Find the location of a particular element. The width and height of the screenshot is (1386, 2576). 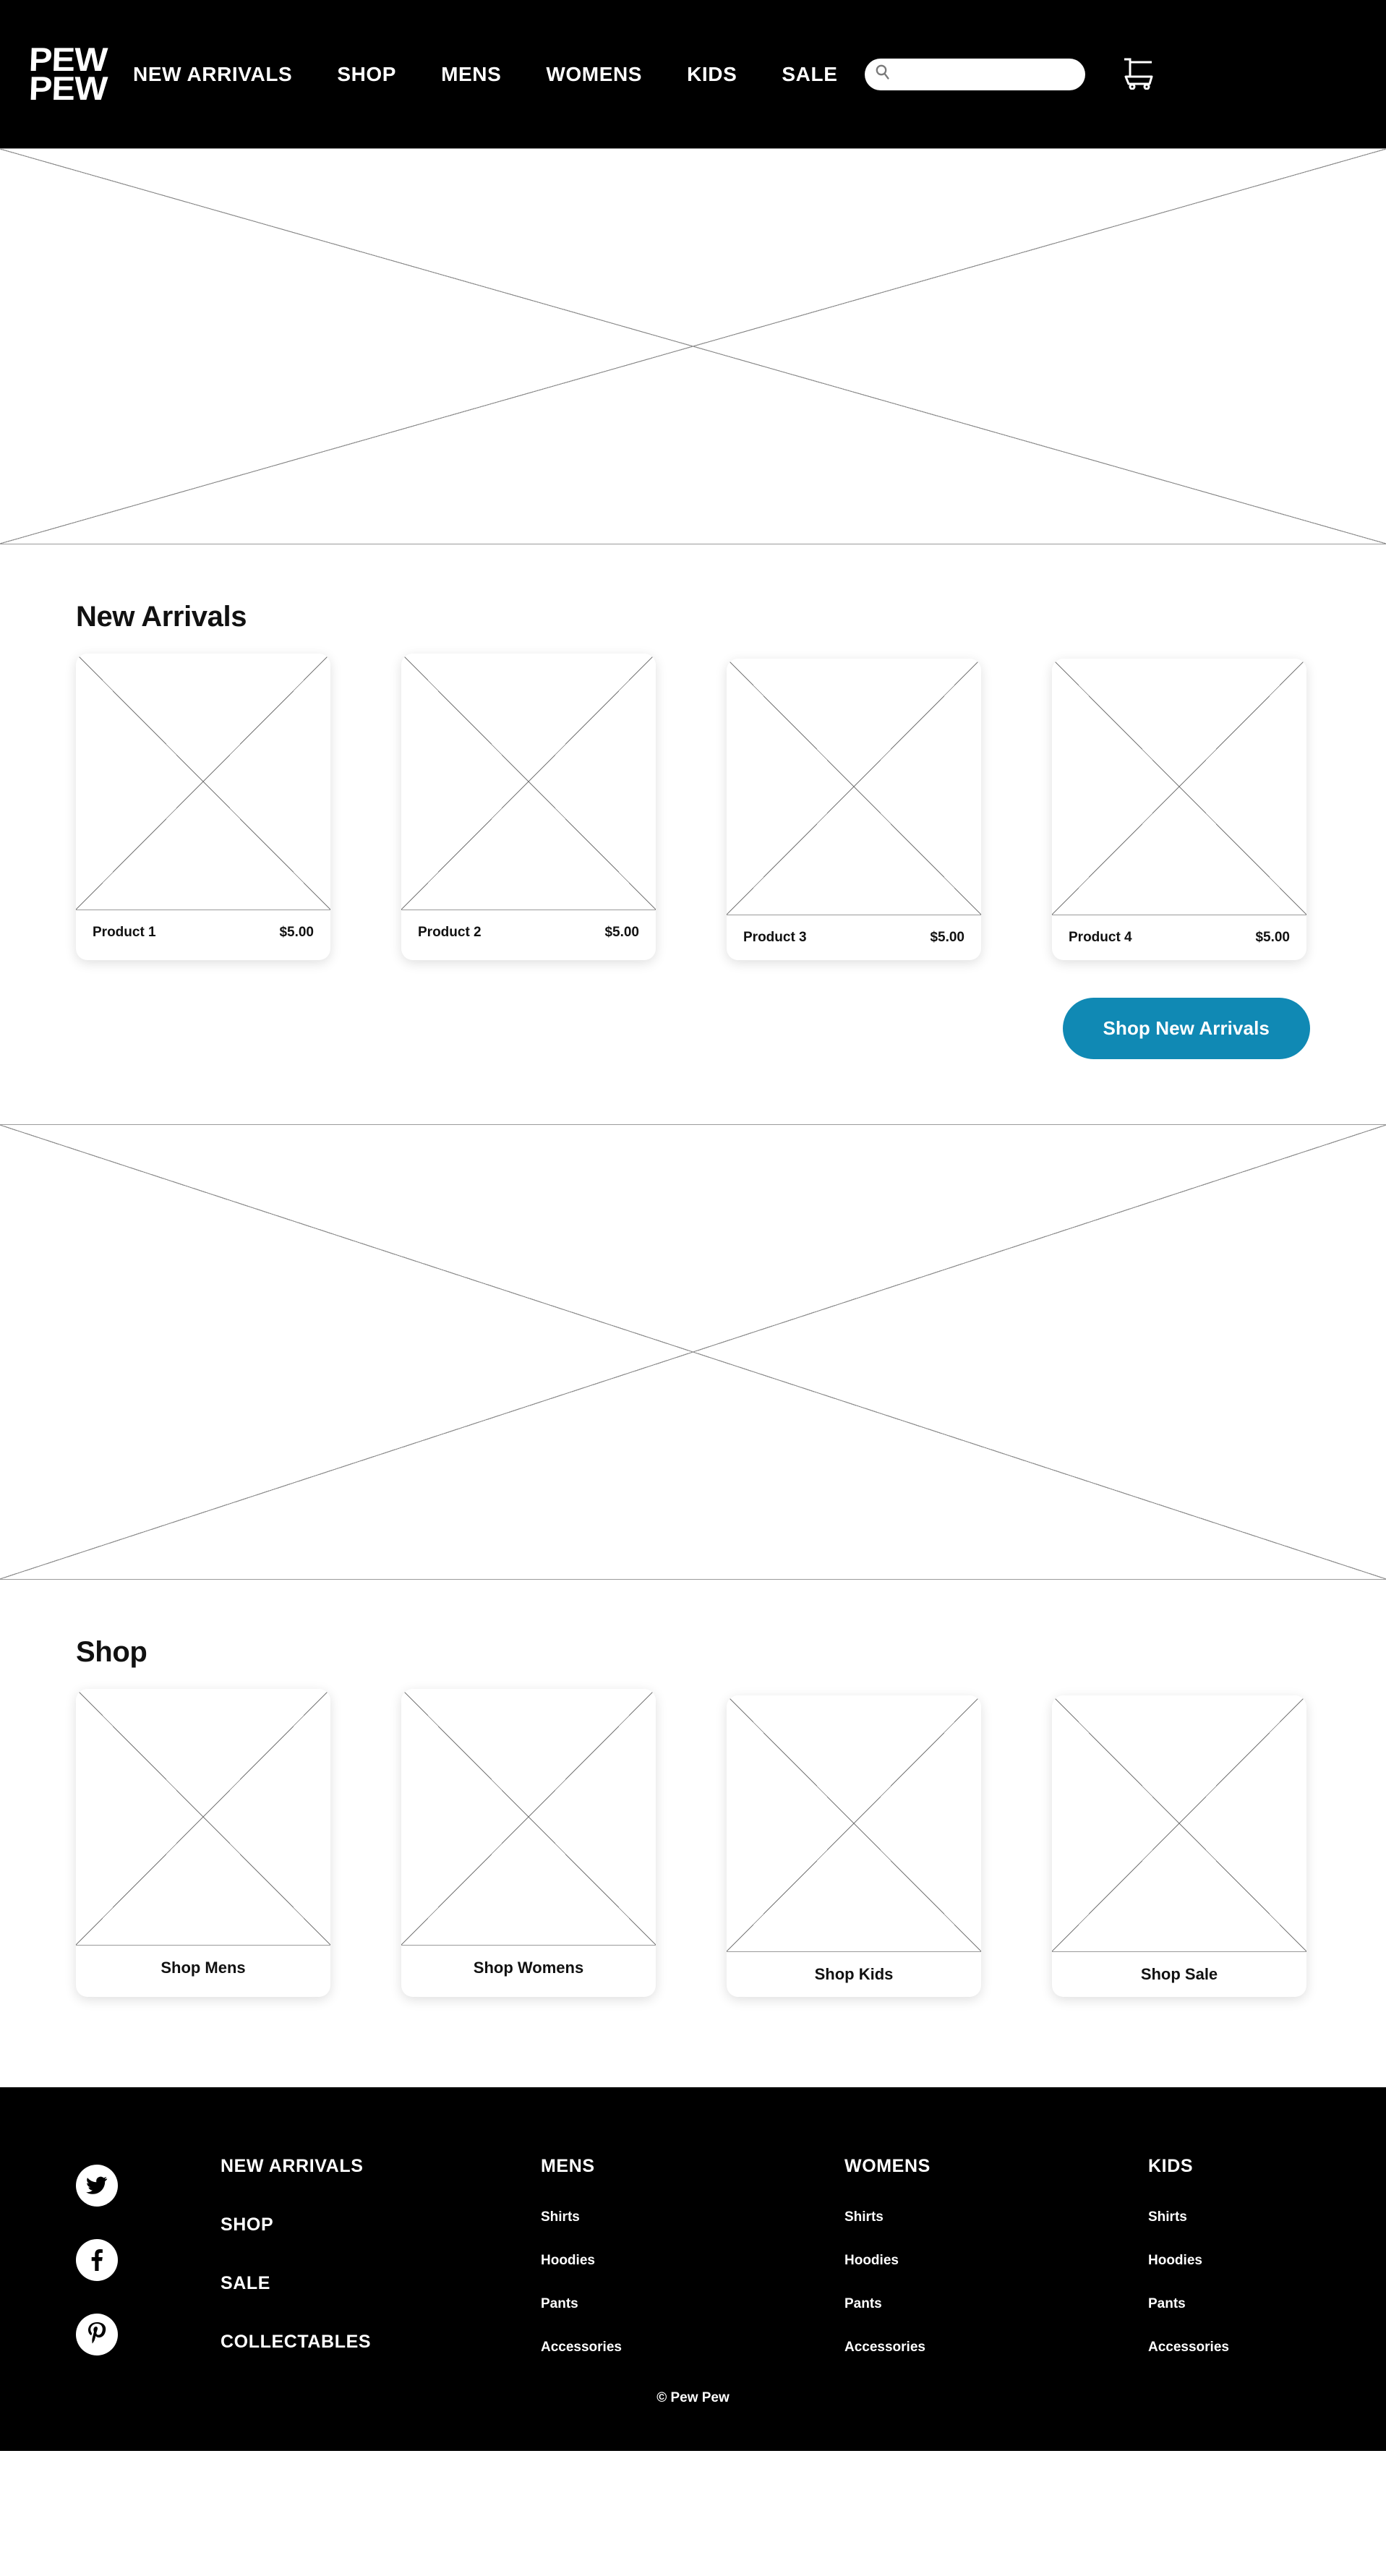

footer-link-mens-shirts: Shirts is located at coordinates (692, 2217).